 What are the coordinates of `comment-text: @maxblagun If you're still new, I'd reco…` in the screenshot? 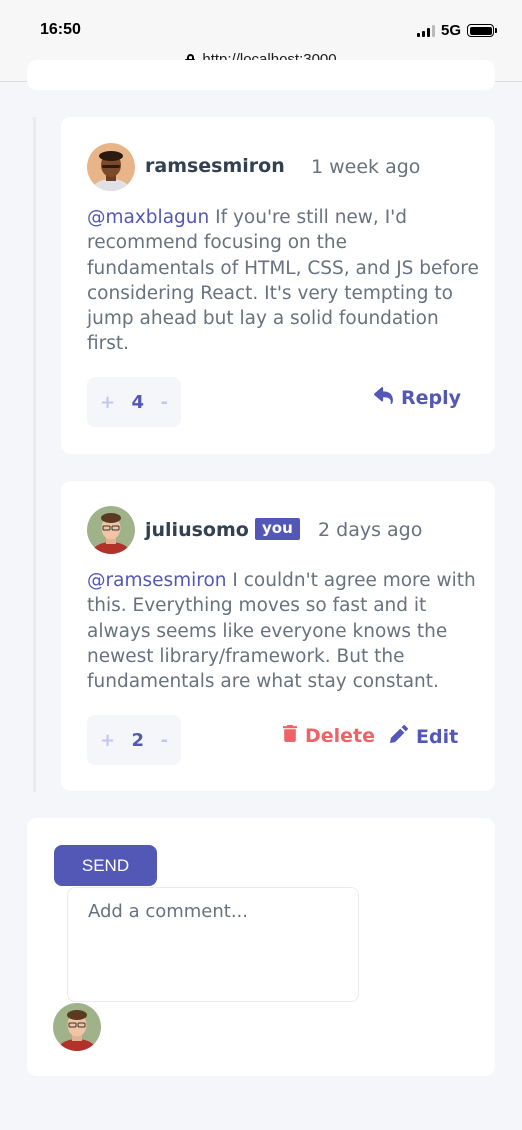 It's located at (283, 281).